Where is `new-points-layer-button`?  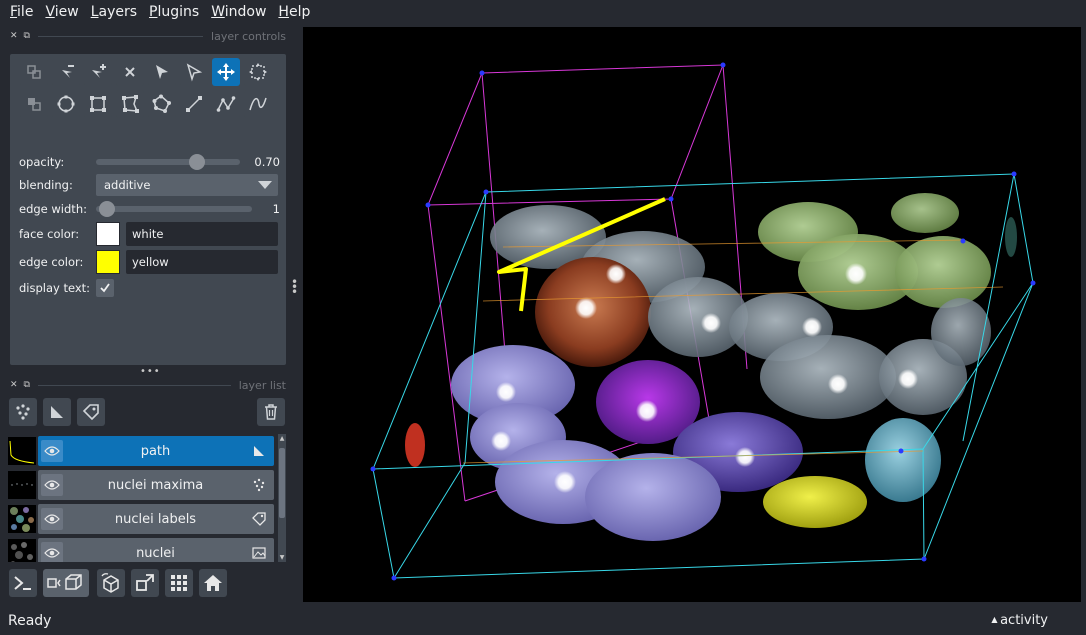 new-points-layer-button is located at coordinates (23, 412).